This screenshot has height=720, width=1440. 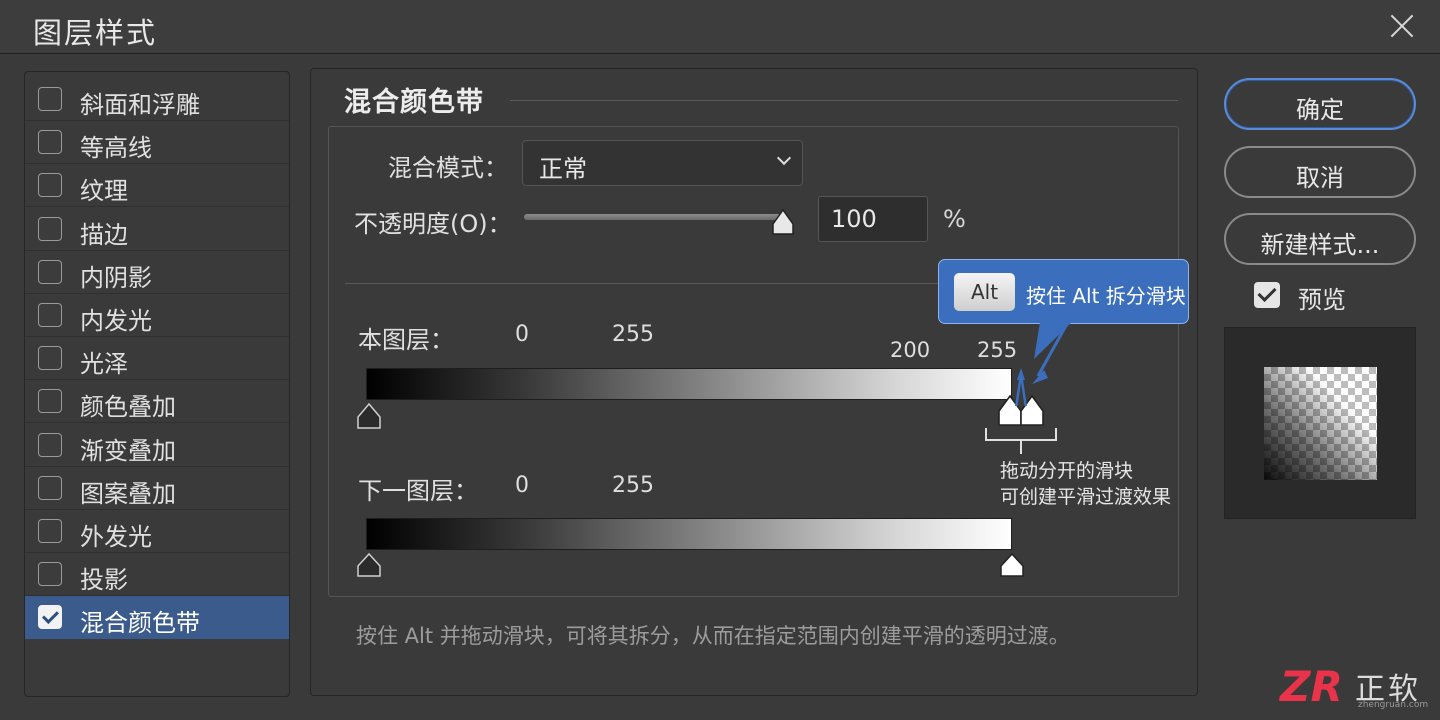 I want to click on sidebar-item: 颜色叠加, so click(x=157, y=402).